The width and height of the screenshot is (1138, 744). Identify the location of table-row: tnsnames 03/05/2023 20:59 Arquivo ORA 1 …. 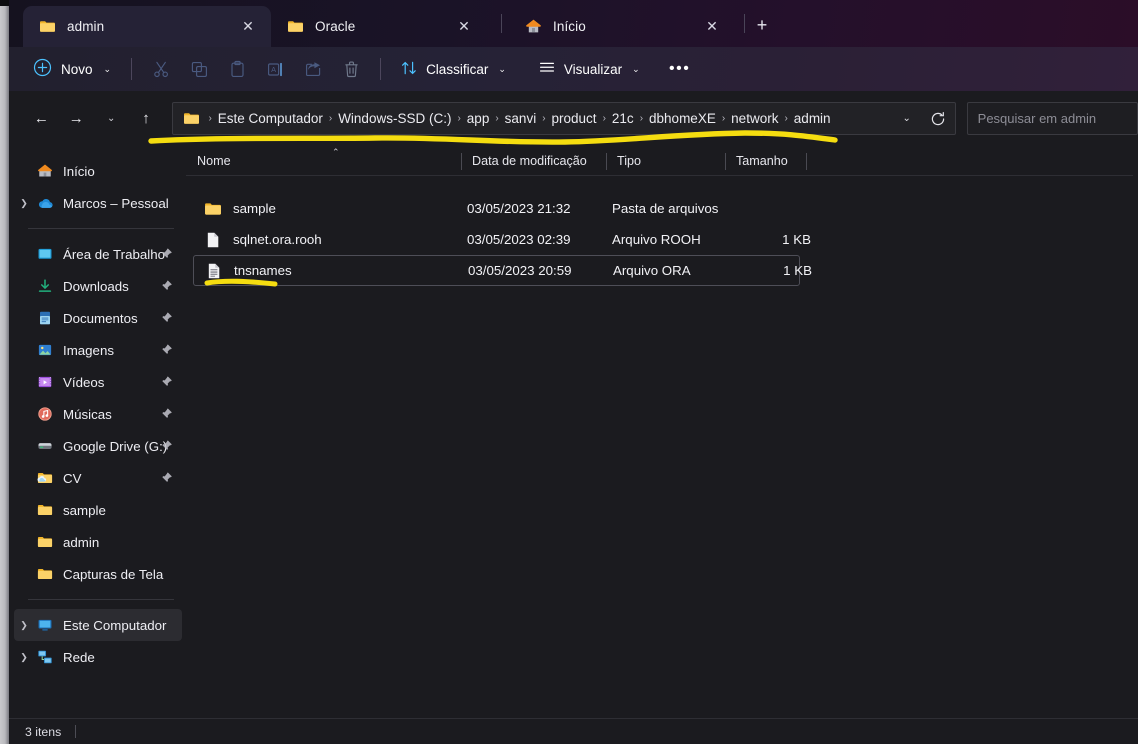
(502, 270).